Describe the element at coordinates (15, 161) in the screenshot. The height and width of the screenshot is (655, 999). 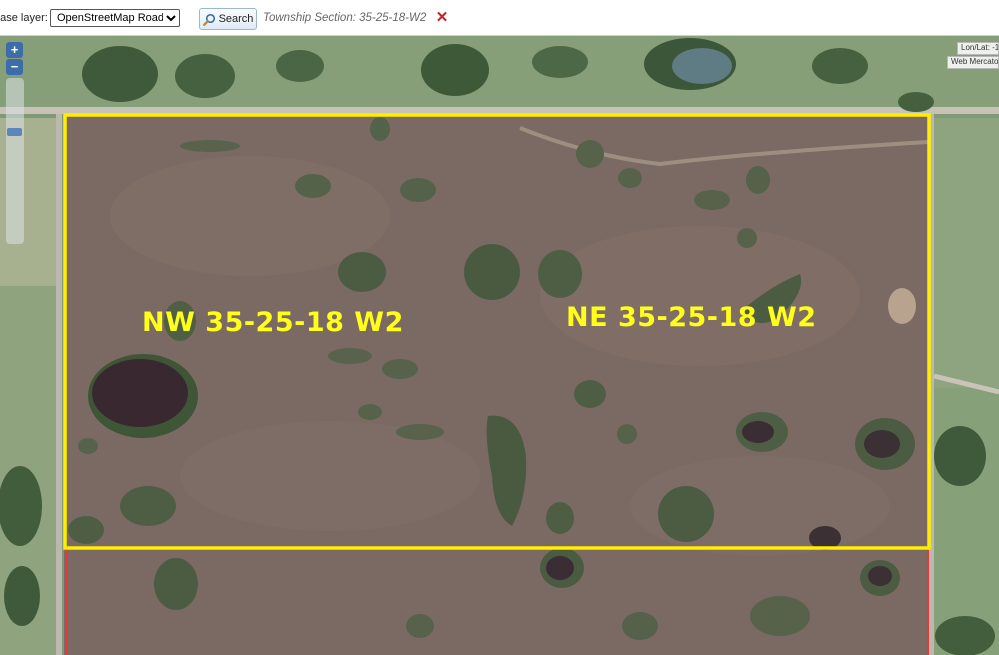
I see `zoom-slider-track` at that location.